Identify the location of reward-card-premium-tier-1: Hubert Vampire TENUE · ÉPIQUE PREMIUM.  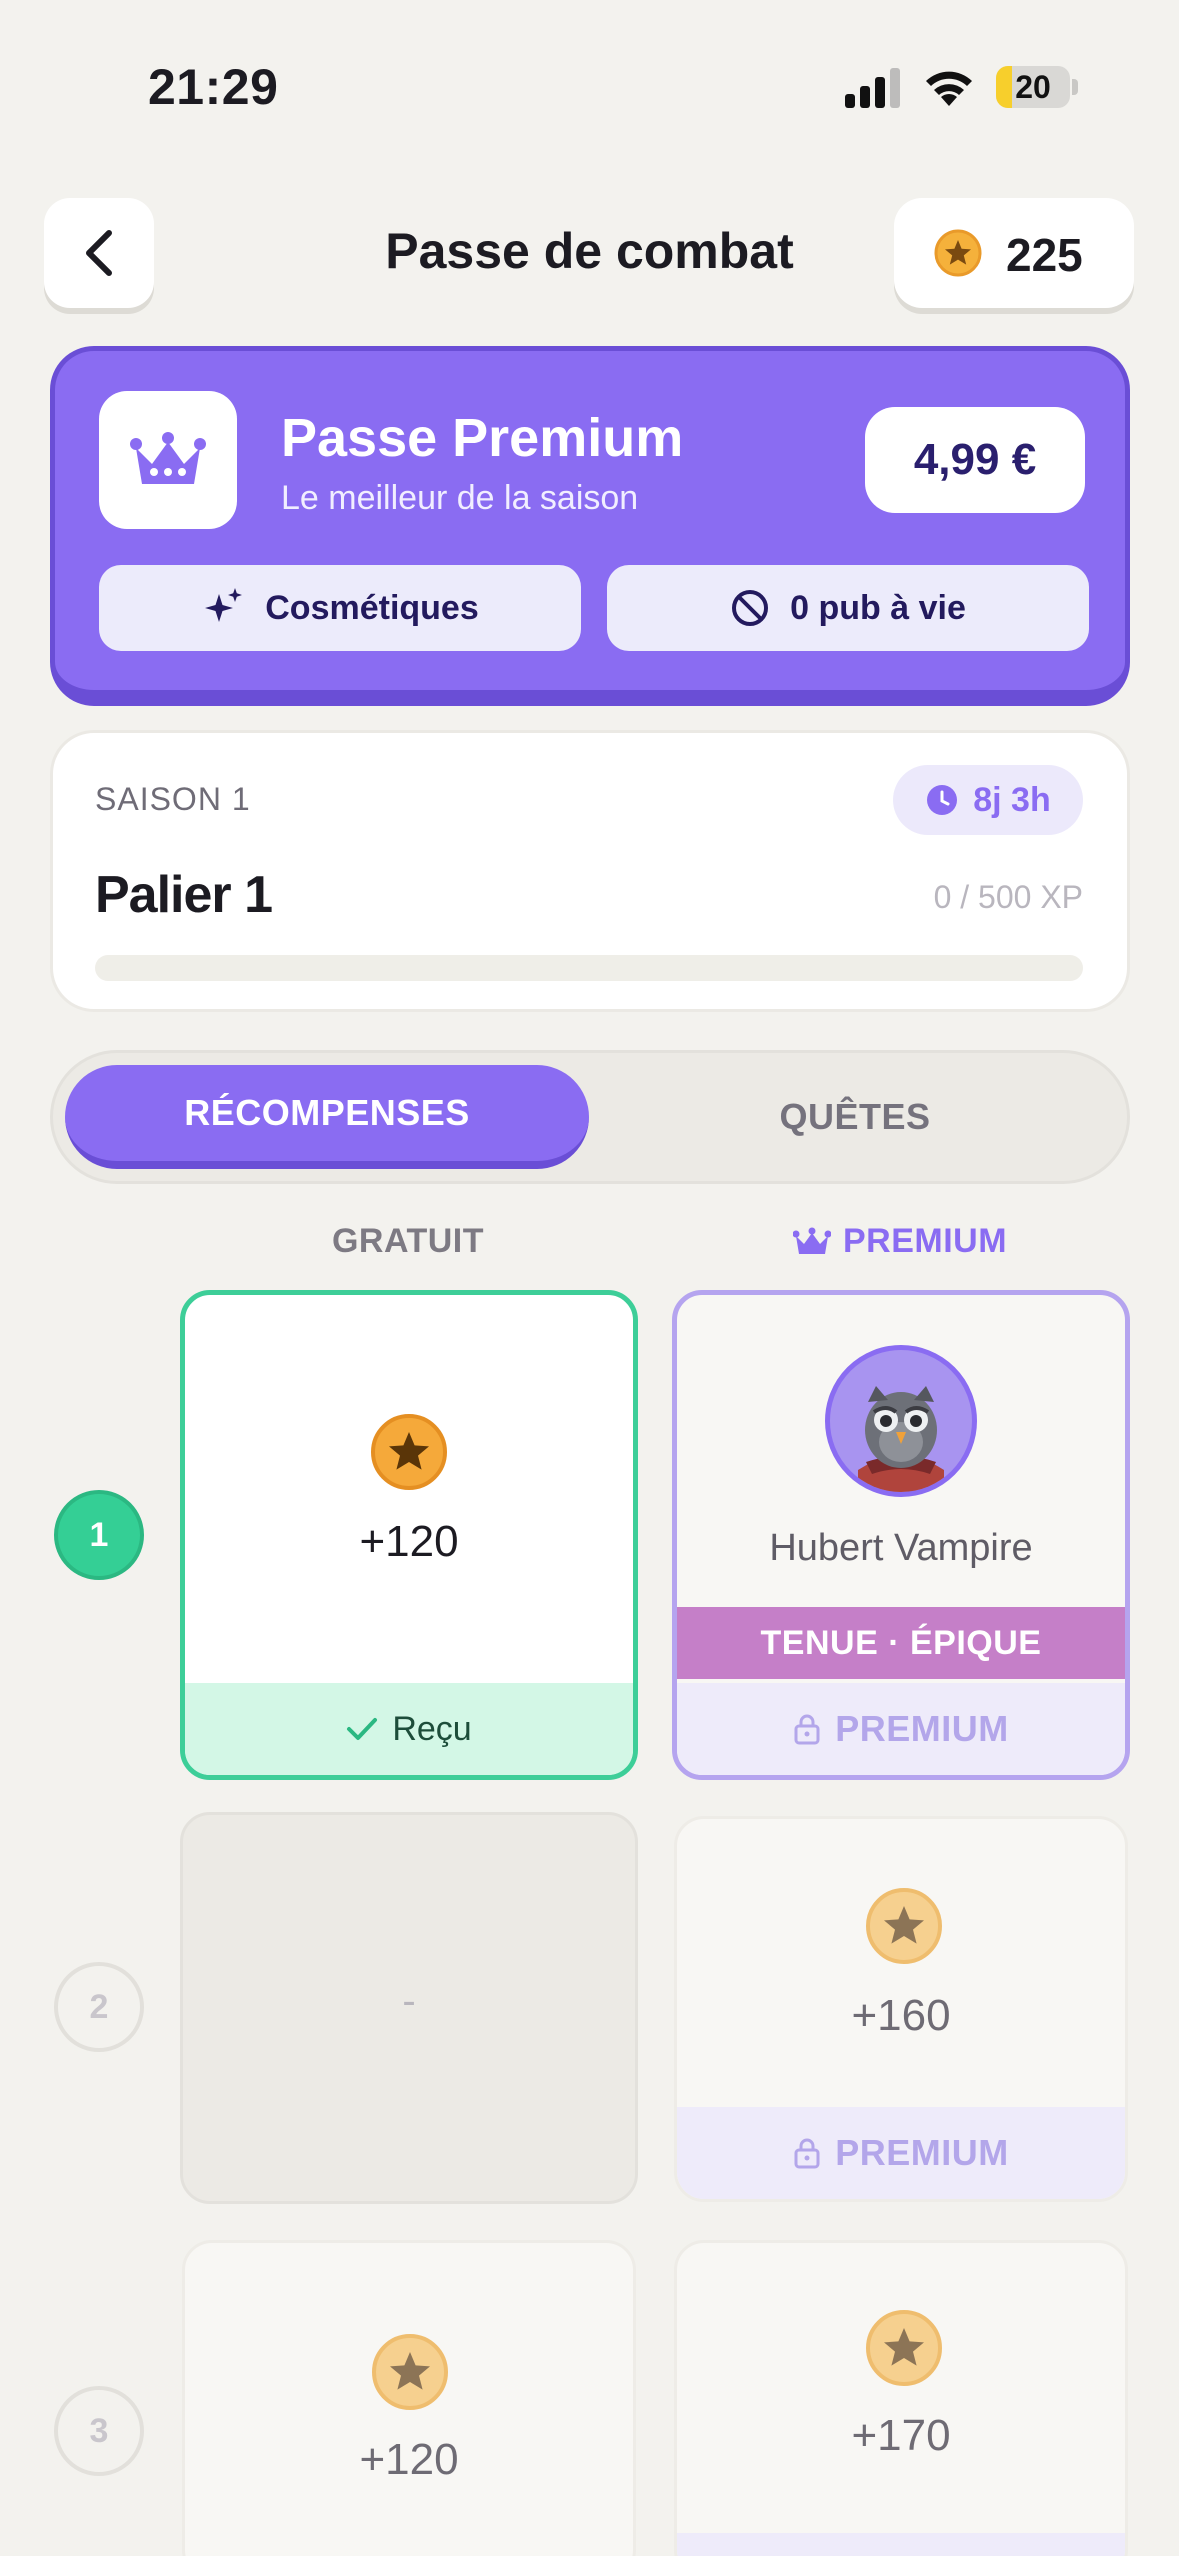
(901, 1535).